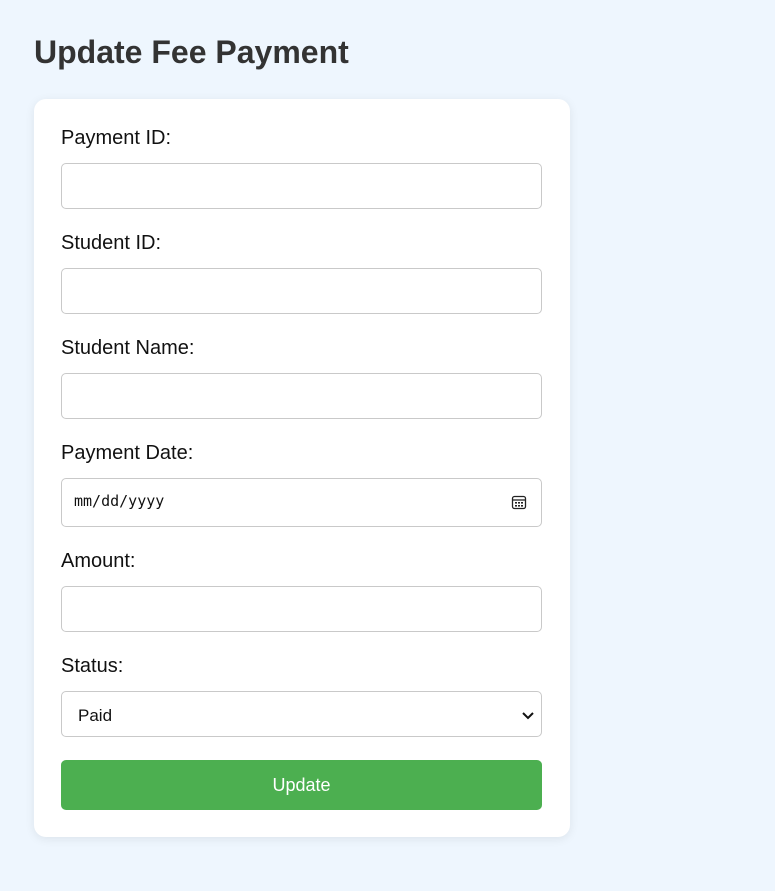  I want to click on page-title: Update Fee Payment, so click(191, 52).